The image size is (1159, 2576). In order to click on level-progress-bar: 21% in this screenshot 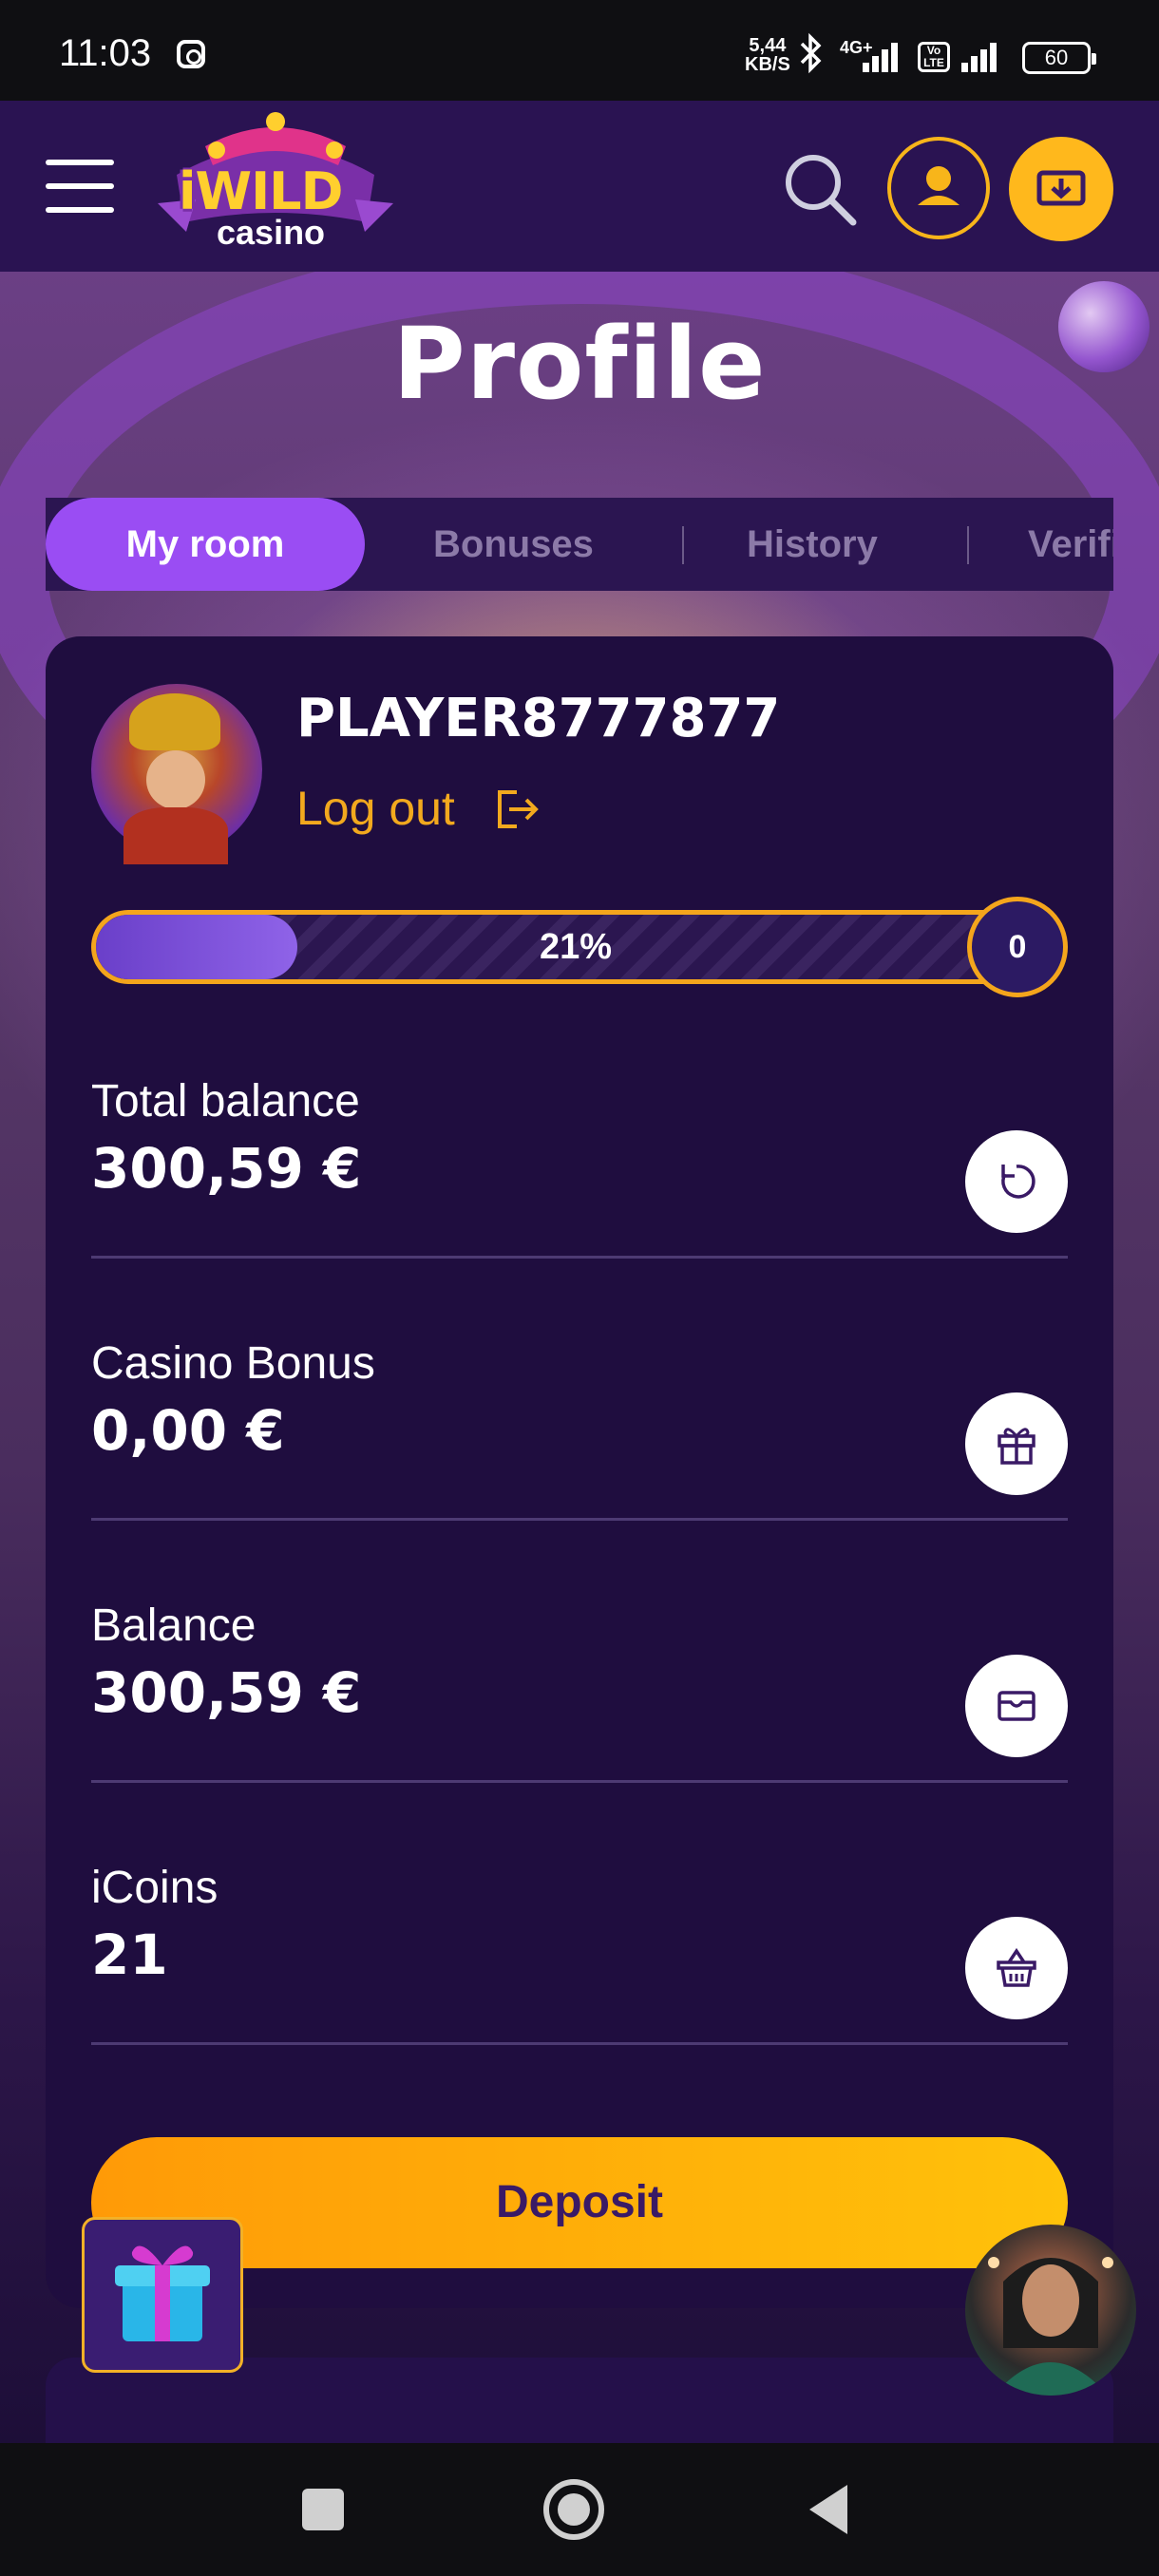, I will do `click(575, 947)`.